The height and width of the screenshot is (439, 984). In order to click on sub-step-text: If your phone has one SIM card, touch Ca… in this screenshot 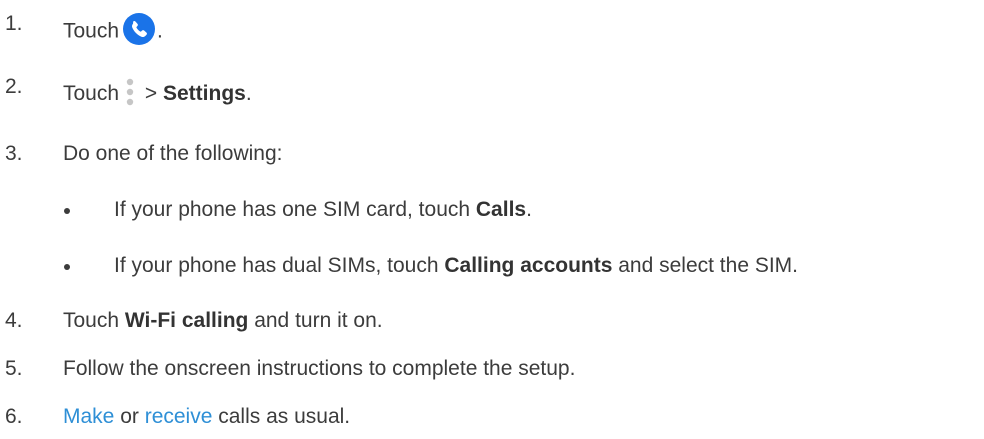, I will do `click(323, 209)`.